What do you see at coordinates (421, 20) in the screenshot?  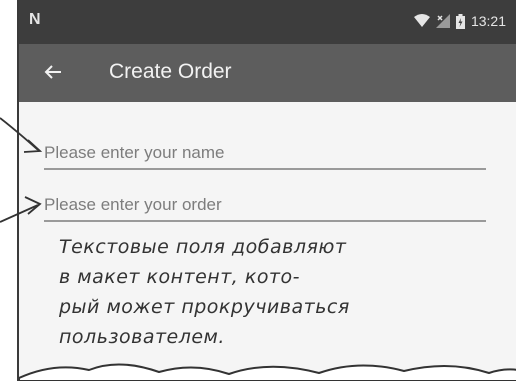 I see `wifi-icon` at bounding box center [421, 20].